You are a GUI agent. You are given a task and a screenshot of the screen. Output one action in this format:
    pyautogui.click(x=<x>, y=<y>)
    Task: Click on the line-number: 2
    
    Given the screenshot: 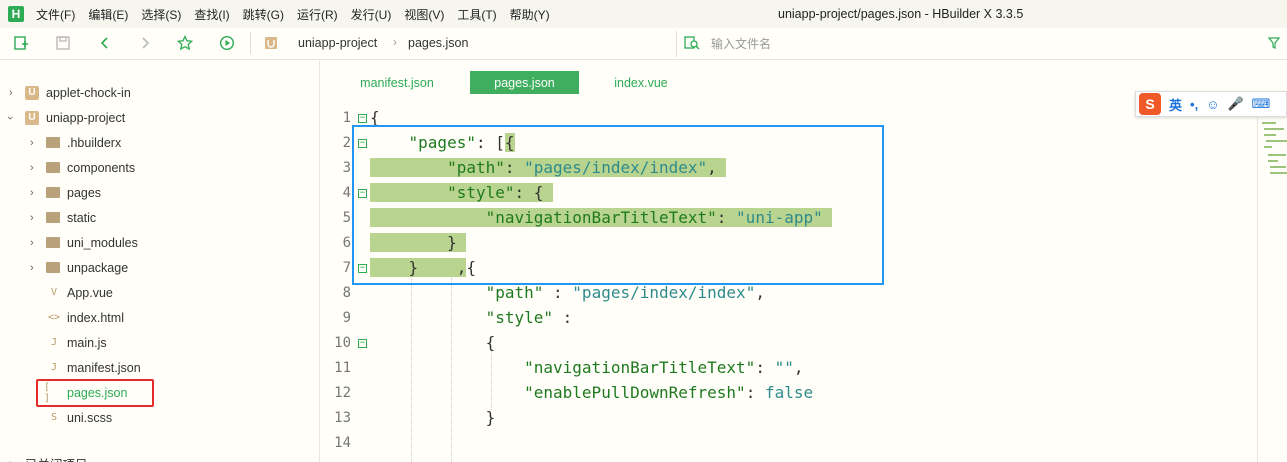 What is the action you would take?
    pyautogui.click(x=346, y=143)
    